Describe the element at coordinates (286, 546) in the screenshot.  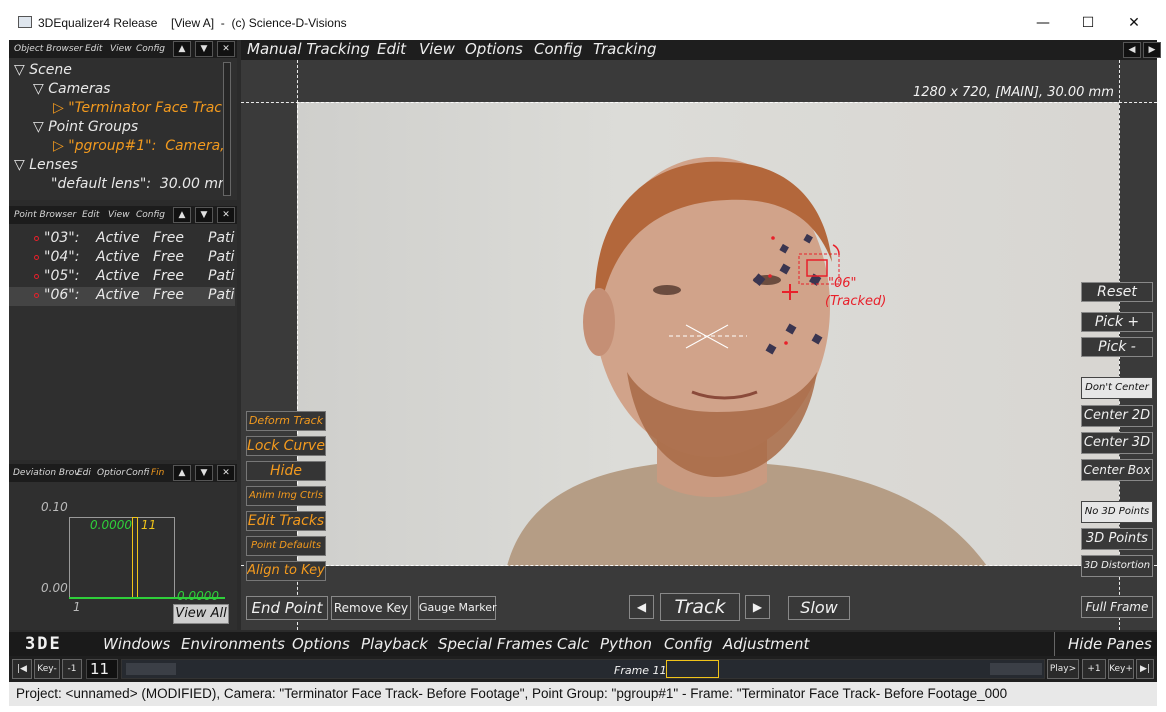
I see `point-defaults-button: Point Defaults` at that location.